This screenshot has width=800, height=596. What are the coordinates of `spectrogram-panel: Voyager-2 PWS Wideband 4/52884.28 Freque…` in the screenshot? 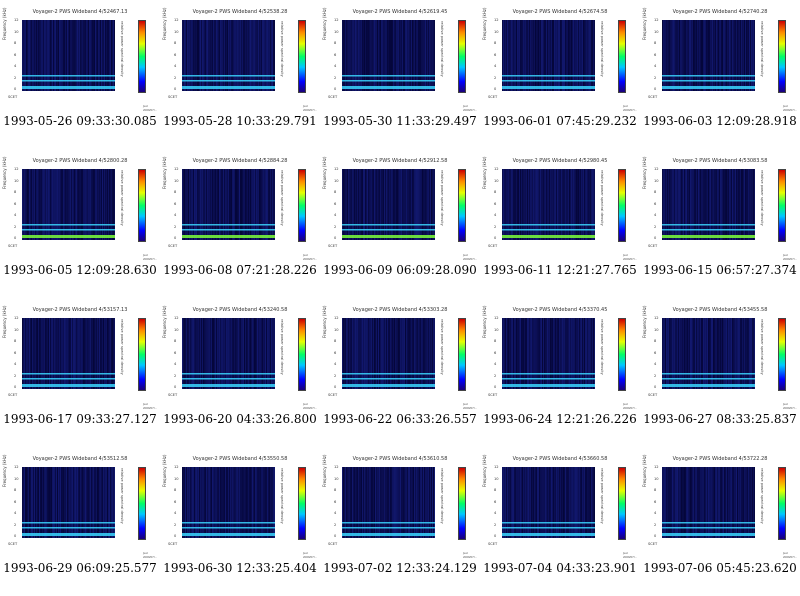 It's located at (240, 223).